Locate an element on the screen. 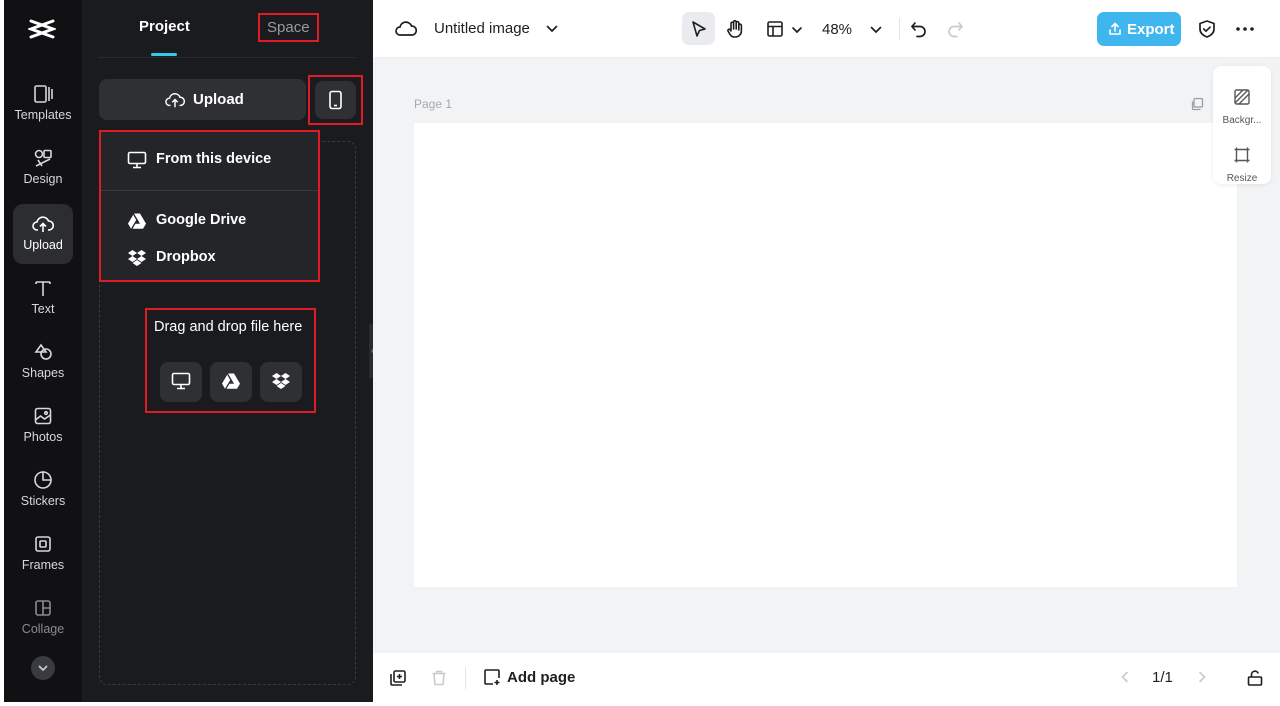 Image resolution: width=1280 pixels, height=706 pixels. delete-page-icon is located at coordinates (439, 678).